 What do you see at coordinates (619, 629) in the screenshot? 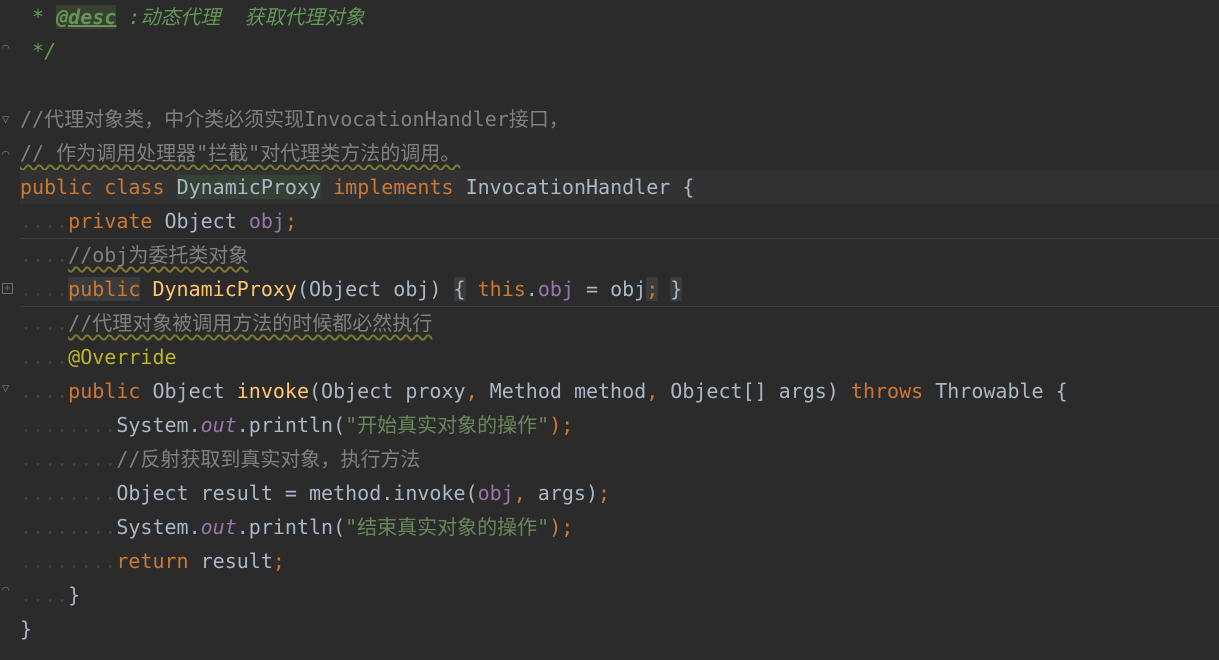
I see `code-line: }` at bounding box center [619, 629].